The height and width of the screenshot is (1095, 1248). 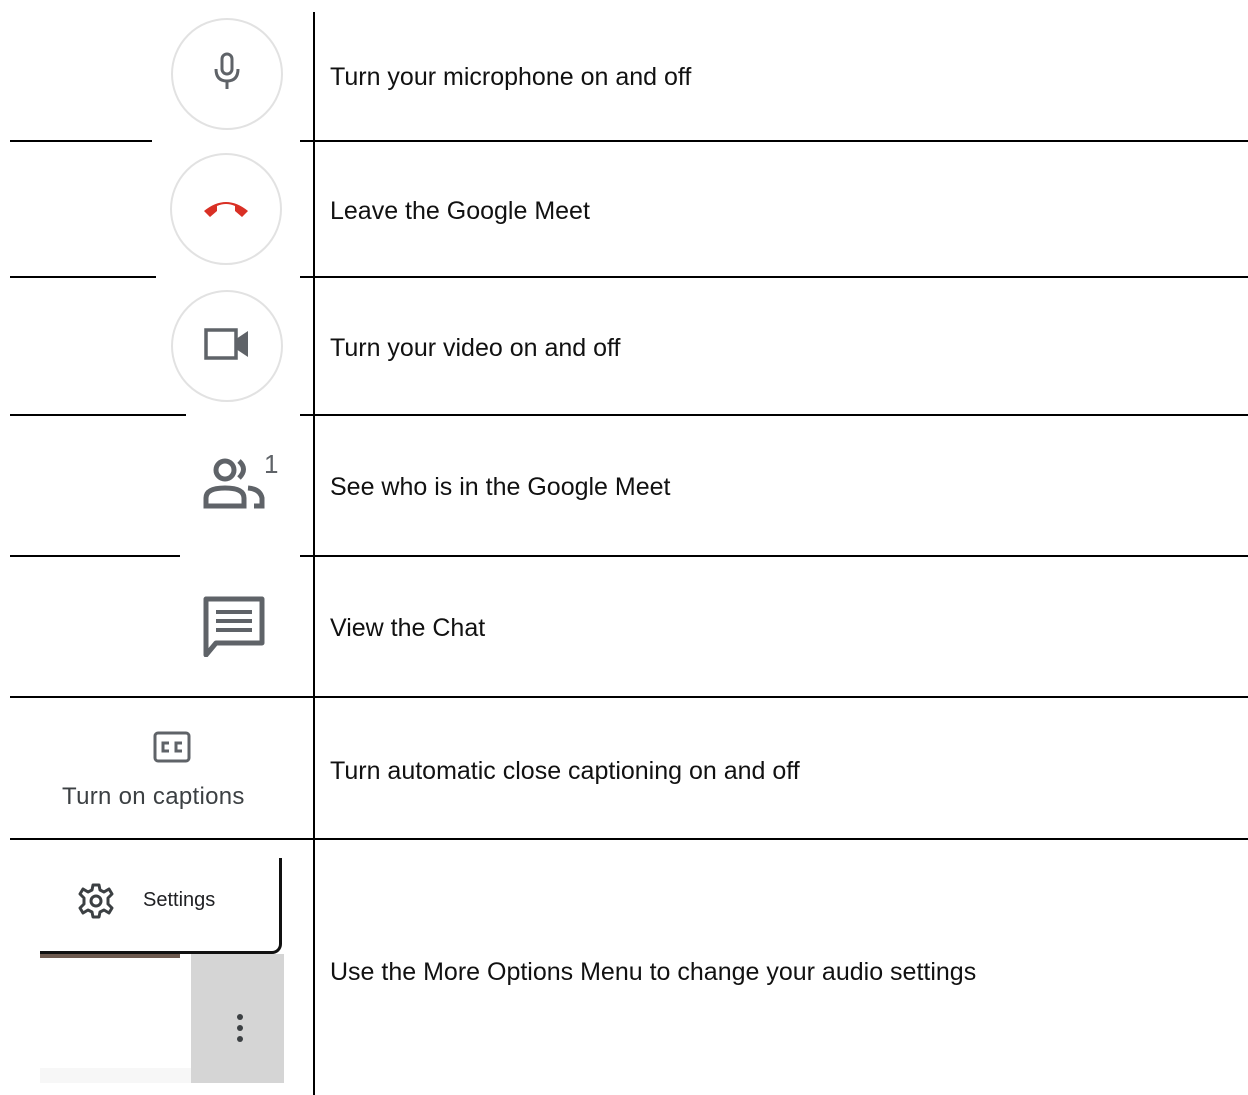 I want to click on mic-description: Turn your microphone on and off, so click(x=511, y=77).